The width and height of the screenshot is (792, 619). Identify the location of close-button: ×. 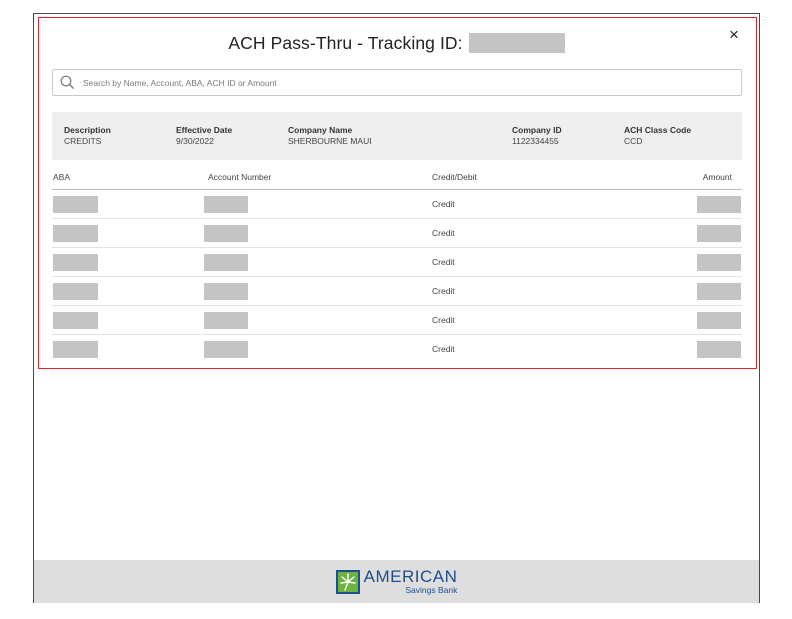
(734, 35).